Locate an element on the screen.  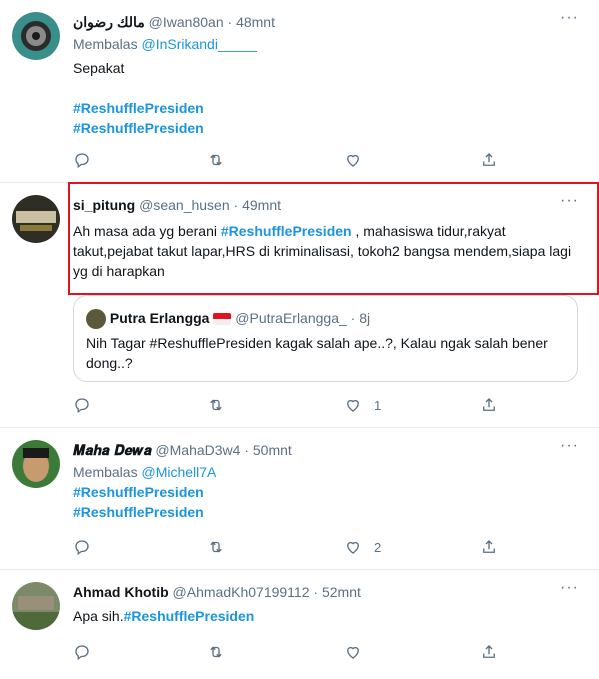
tweet-header: 𝑴𝒂𝒉𝒂 𝑫𝒆𝒘𝒂 @MahaD3w4 · 50mnt is located at coordinates (330, 450).